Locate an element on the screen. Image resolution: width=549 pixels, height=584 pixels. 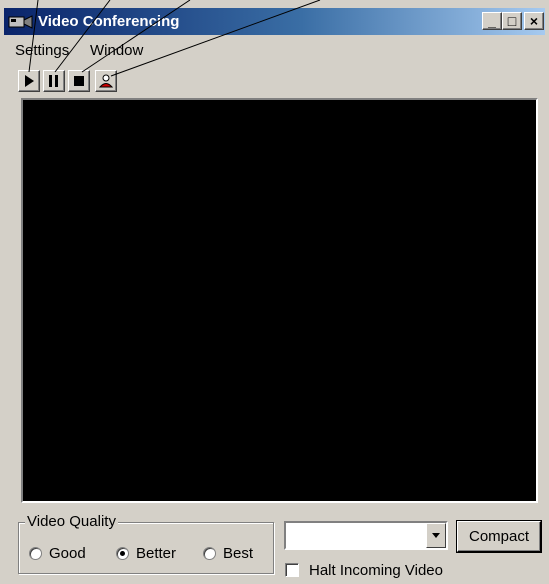
stop-icon is located at coordinates (79, 81).